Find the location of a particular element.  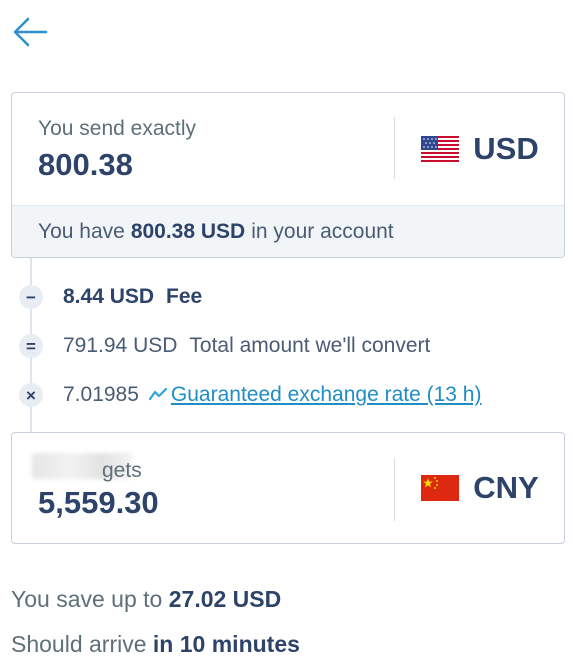

minus-icon: − is located at coordinates (31, 297).